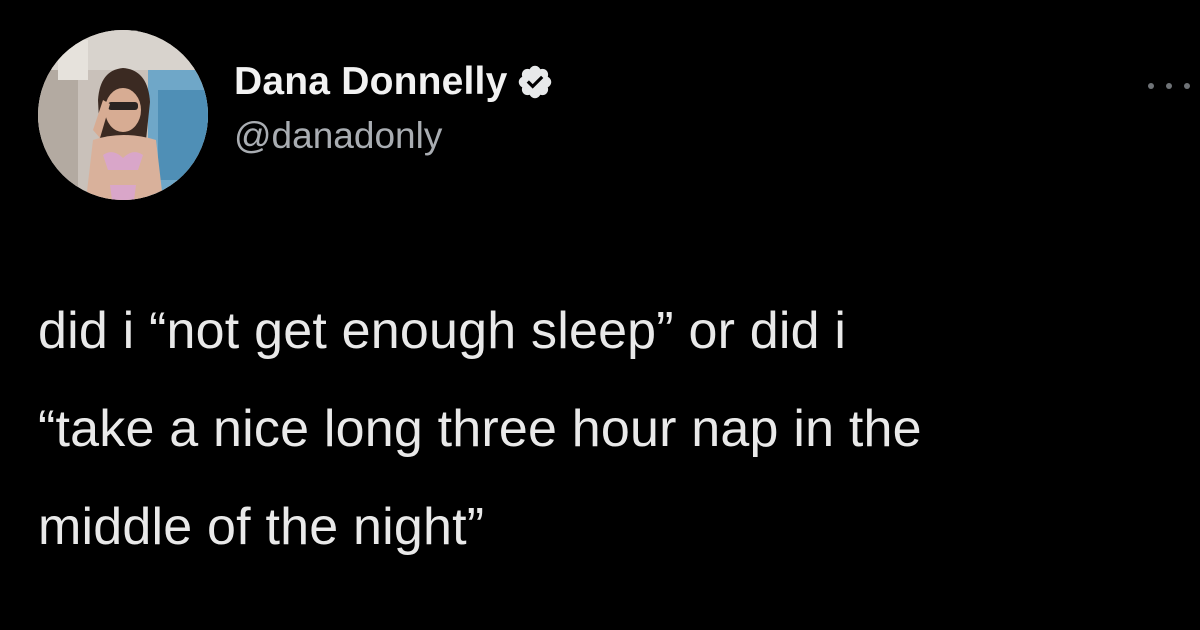  I want to click on name-row: Dana Donnelly, so click(394, 81).